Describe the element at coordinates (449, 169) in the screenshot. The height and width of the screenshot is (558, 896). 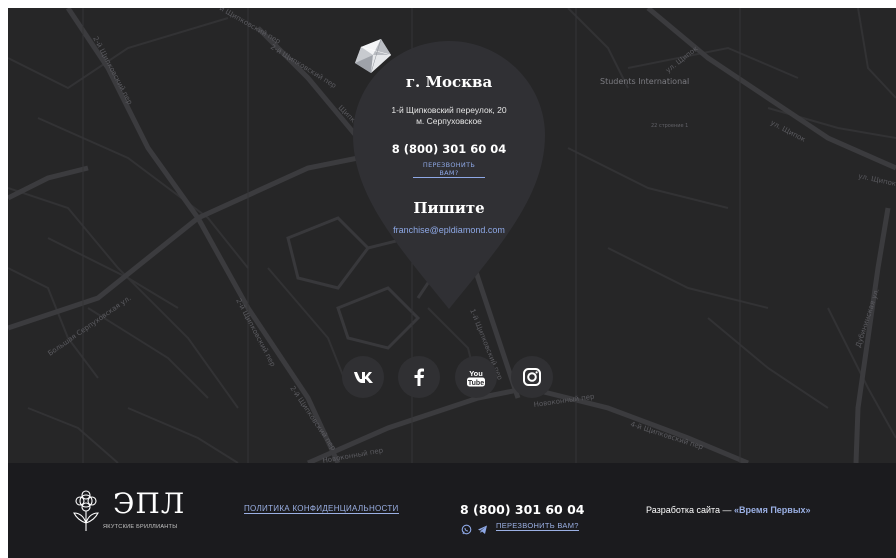
I see `callback-link: ПЕРЕЗВОНИТЬ ВАМ?` at that location.